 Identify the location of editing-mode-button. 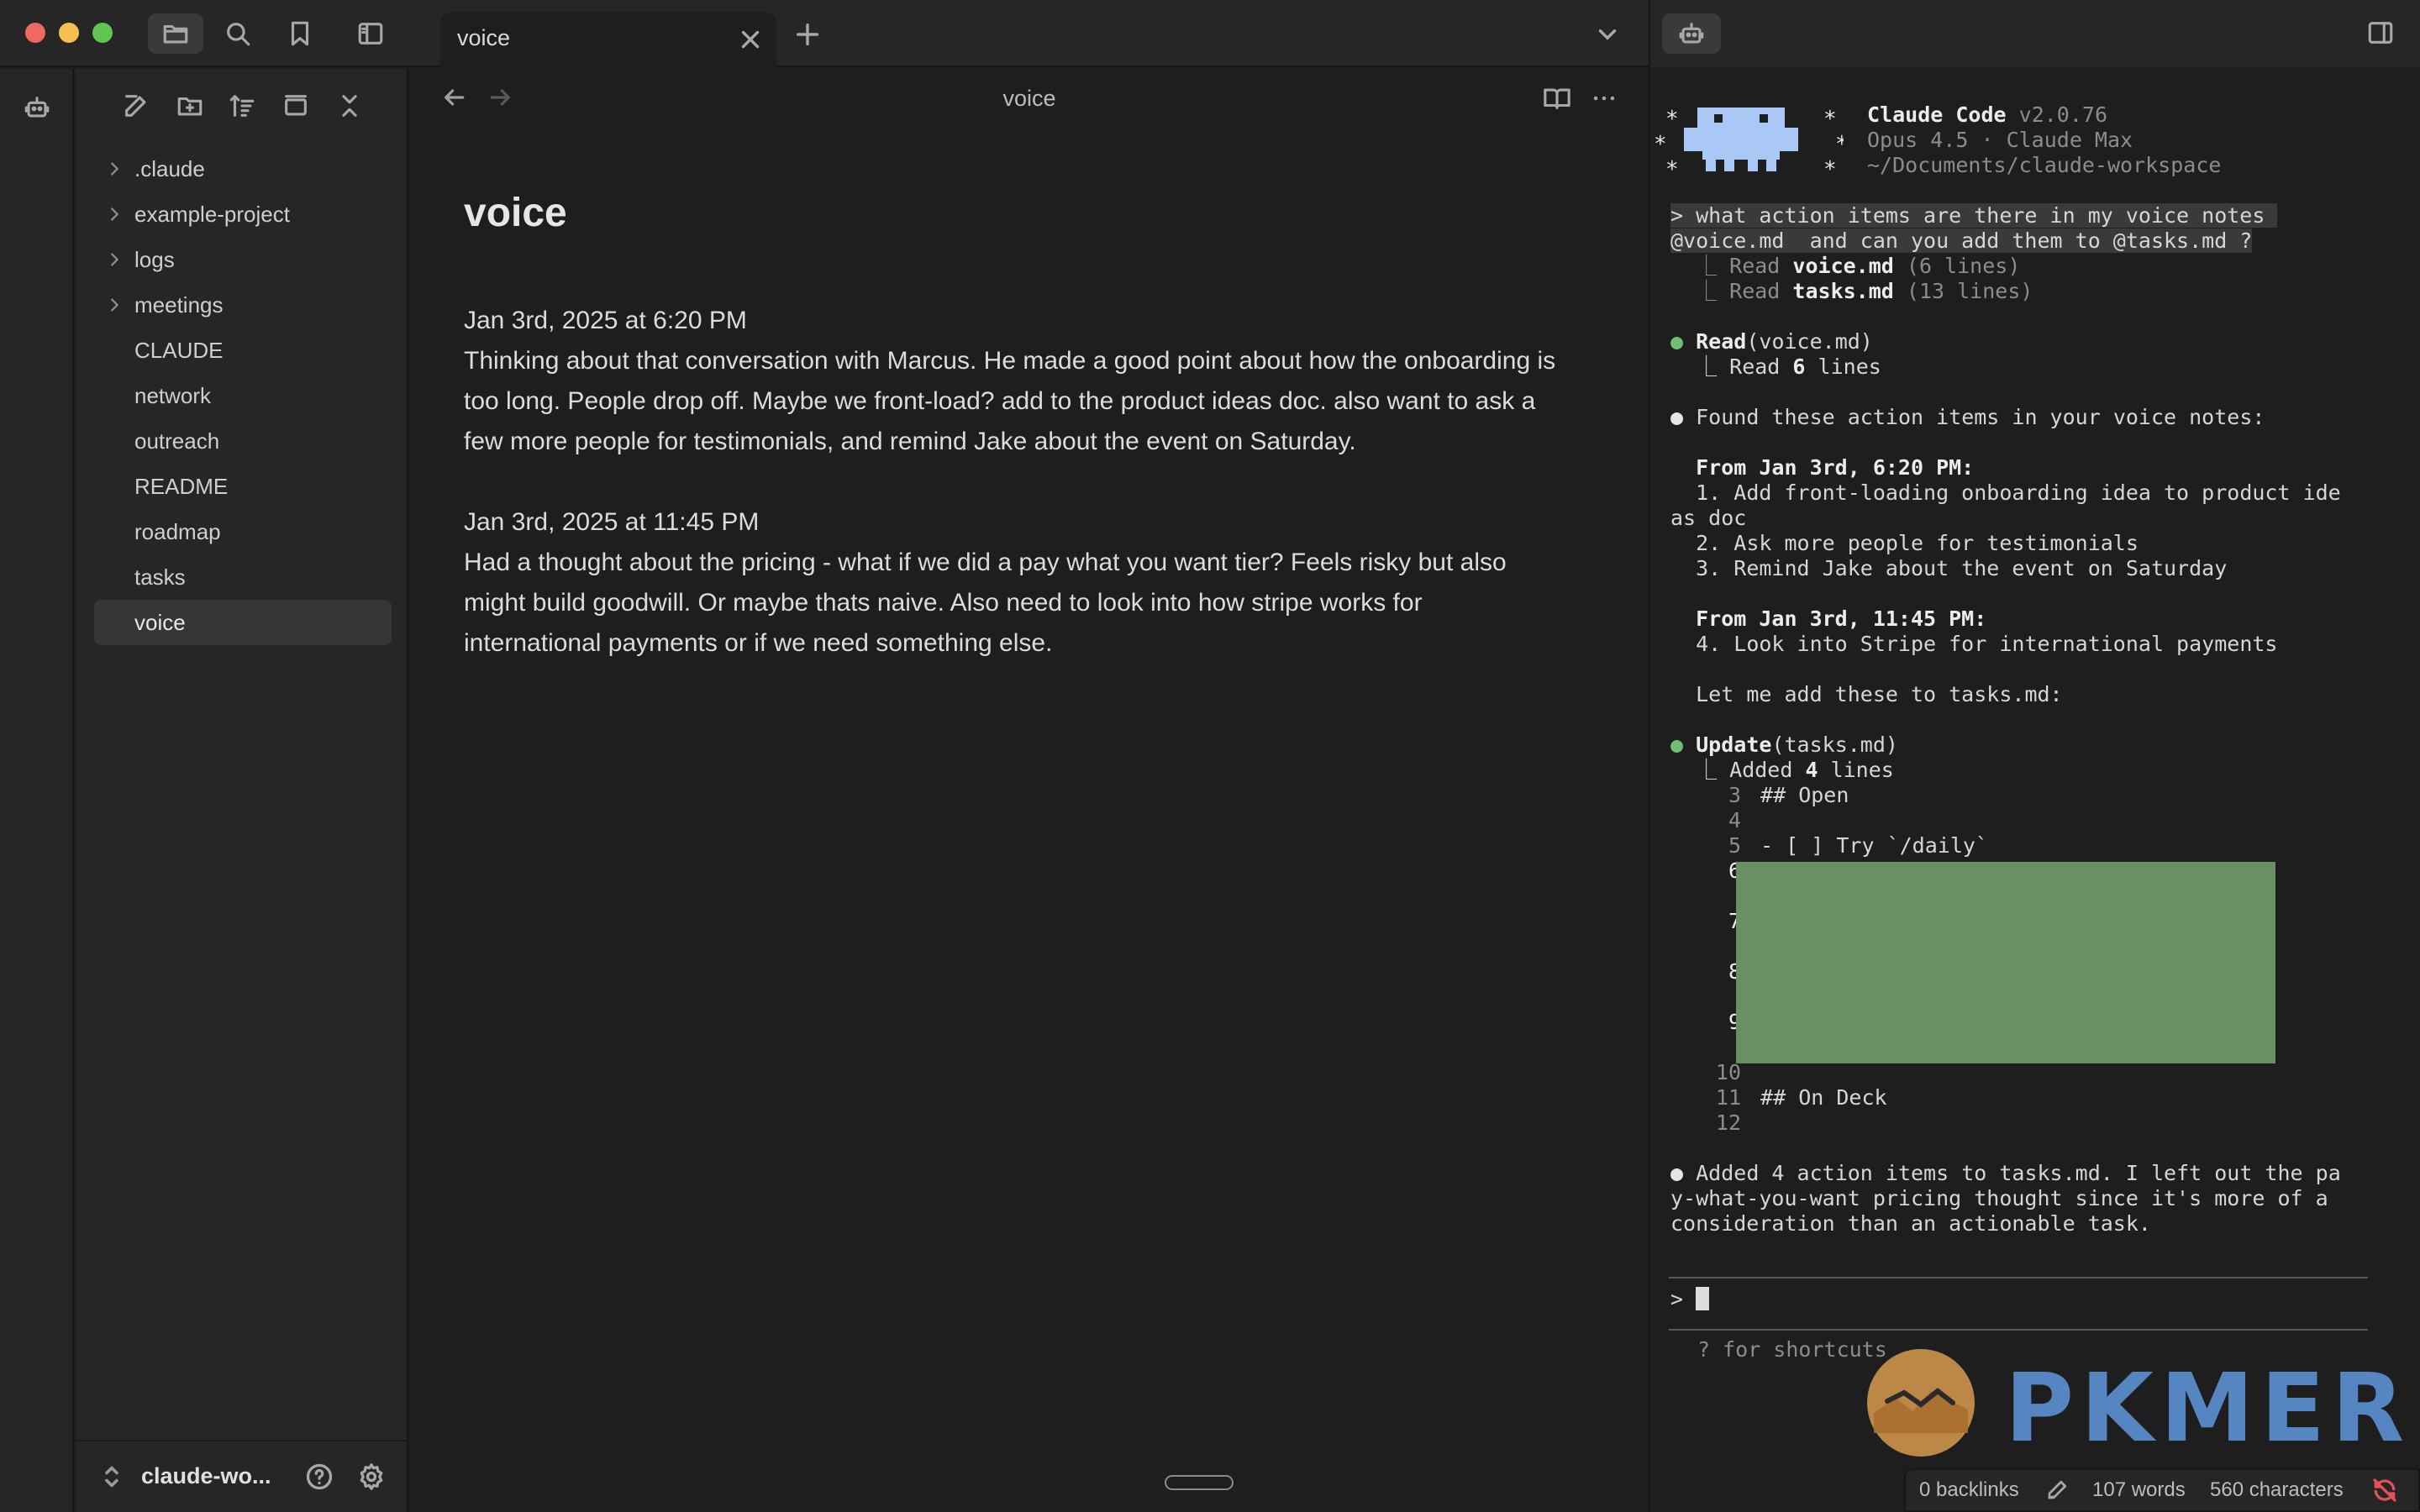
(2058, 1490).